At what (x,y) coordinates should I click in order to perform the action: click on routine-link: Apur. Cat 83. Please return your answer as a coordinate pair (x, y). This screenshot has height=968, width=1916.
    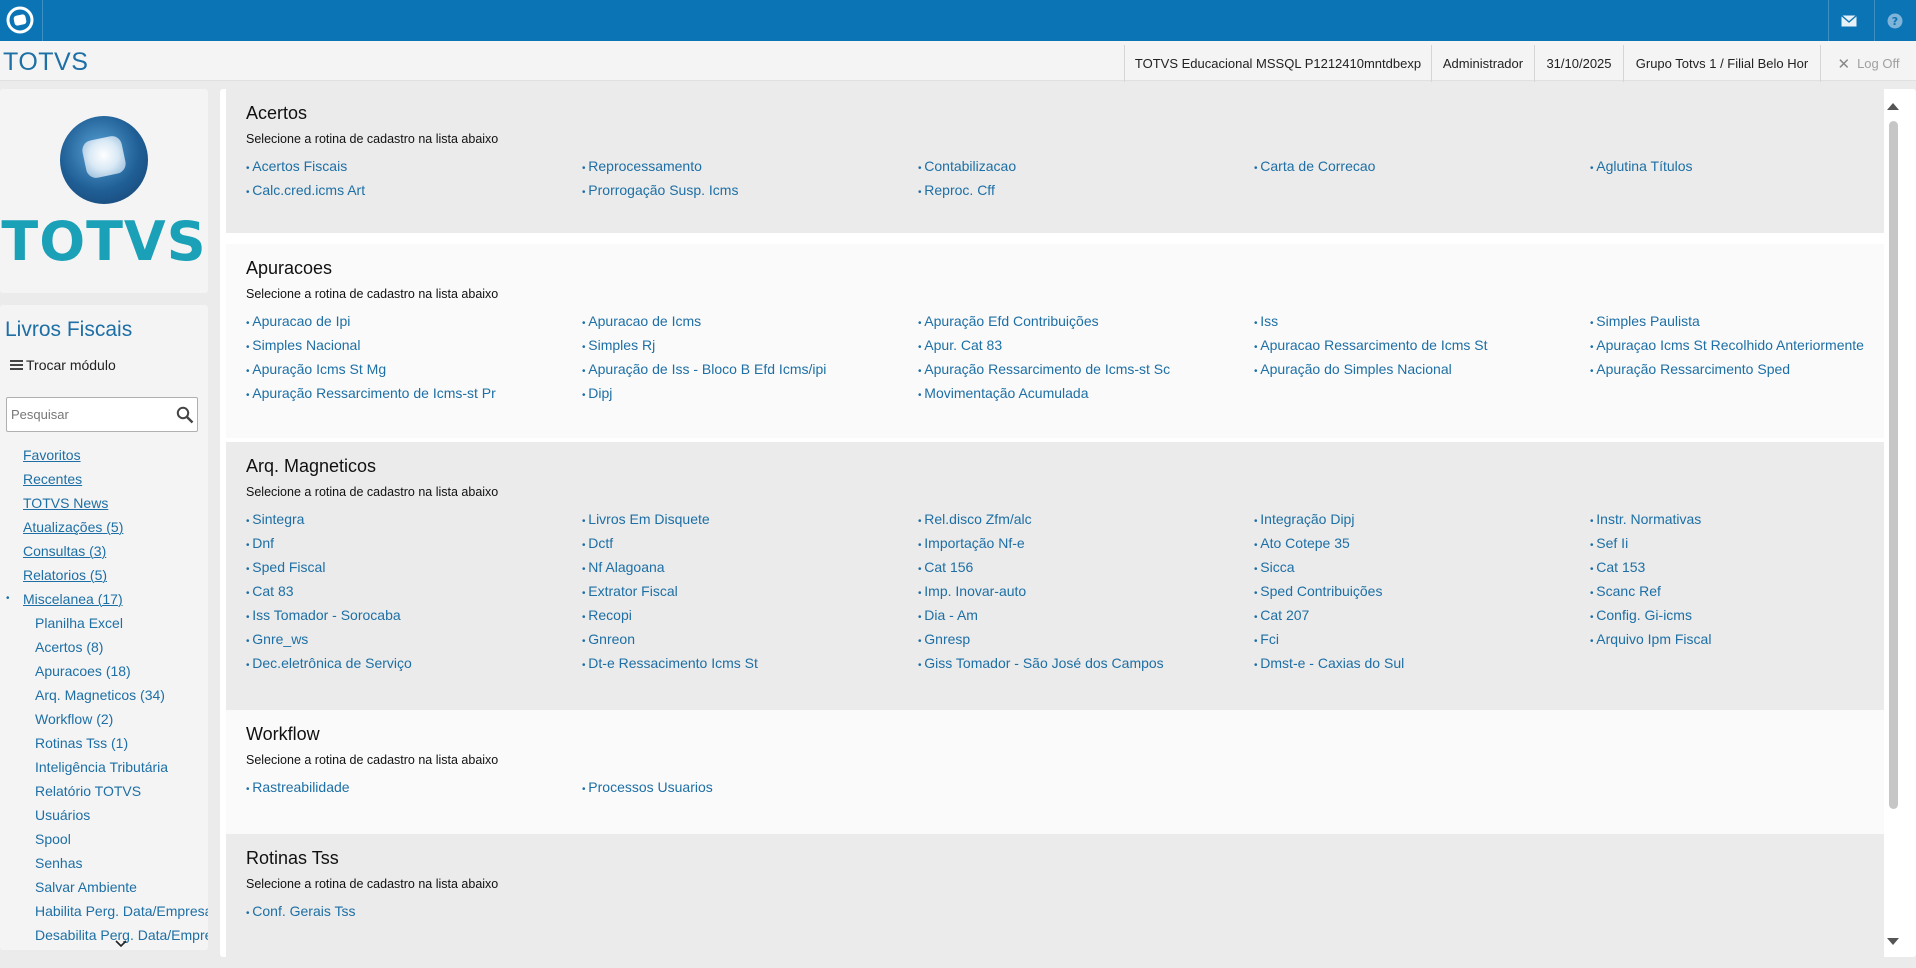
    Looking at the image, I should click on (1086, 345).